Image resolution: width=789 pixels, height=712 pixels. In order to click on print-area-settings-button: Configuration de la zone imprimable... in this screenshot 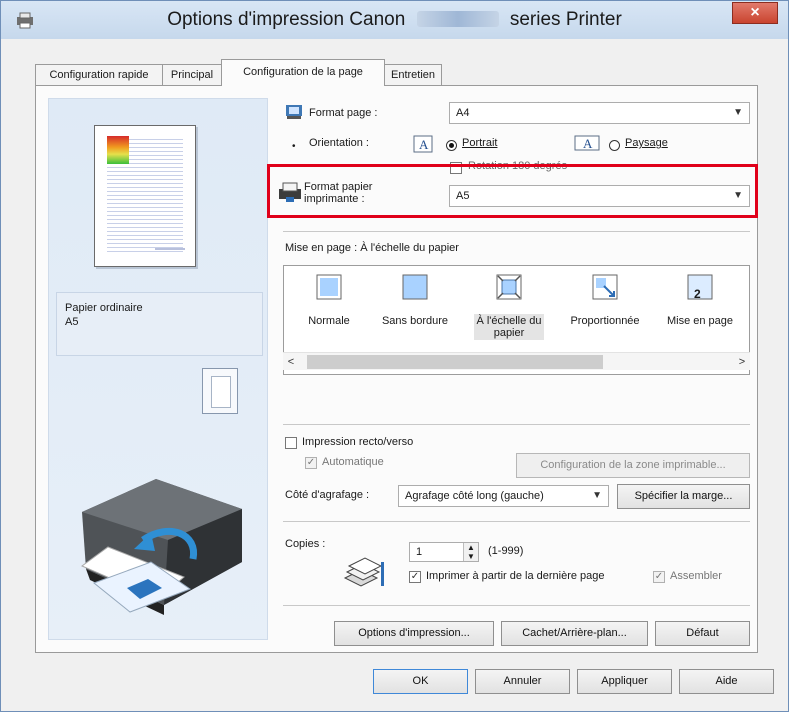, I will do `click(633, 465)`.